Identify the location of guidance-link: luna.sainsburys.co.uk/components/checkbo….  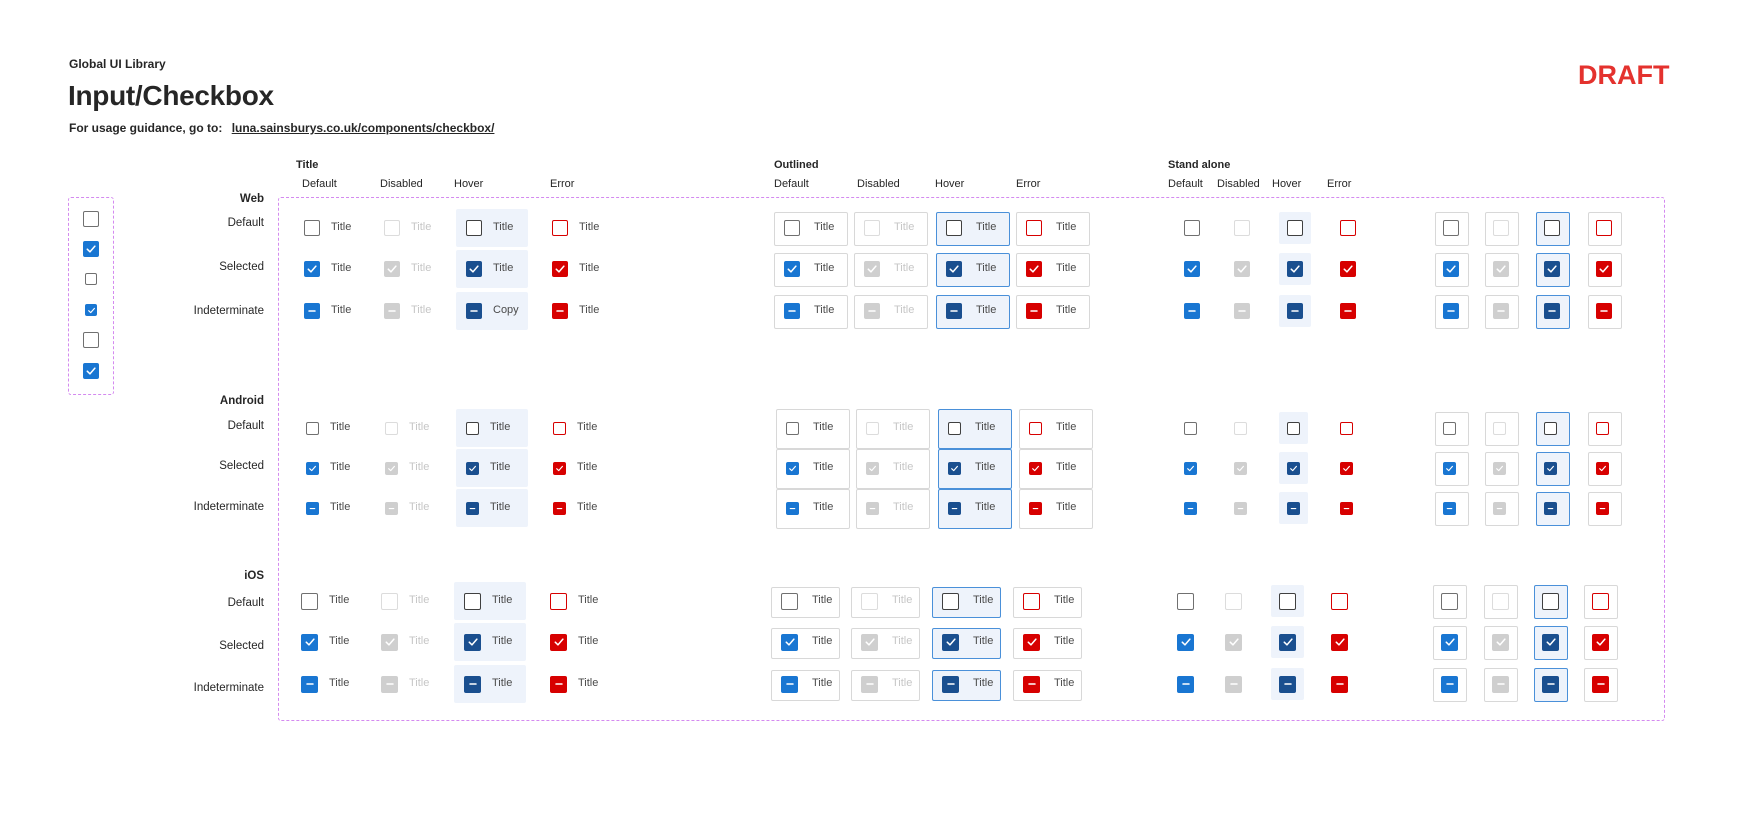
(363, 128).